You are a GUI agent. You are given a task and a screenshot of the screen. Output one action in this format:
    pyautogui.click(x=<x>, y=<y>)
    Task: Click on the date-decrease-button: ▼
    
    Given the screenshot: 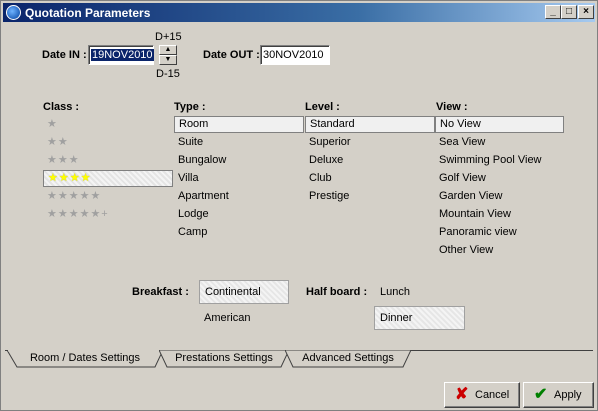 What is the action you would take?
    pyautogui.click(x=168, y=60)
    